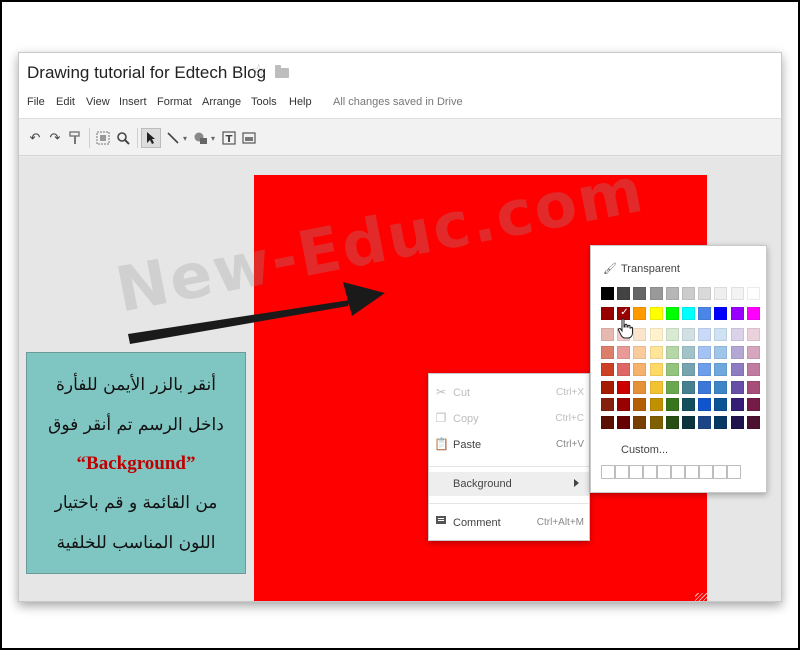  What do you see at coordinates (300, 102) in the screenshot?
I see `menu-help: Help` at bounding box center [300, 102].